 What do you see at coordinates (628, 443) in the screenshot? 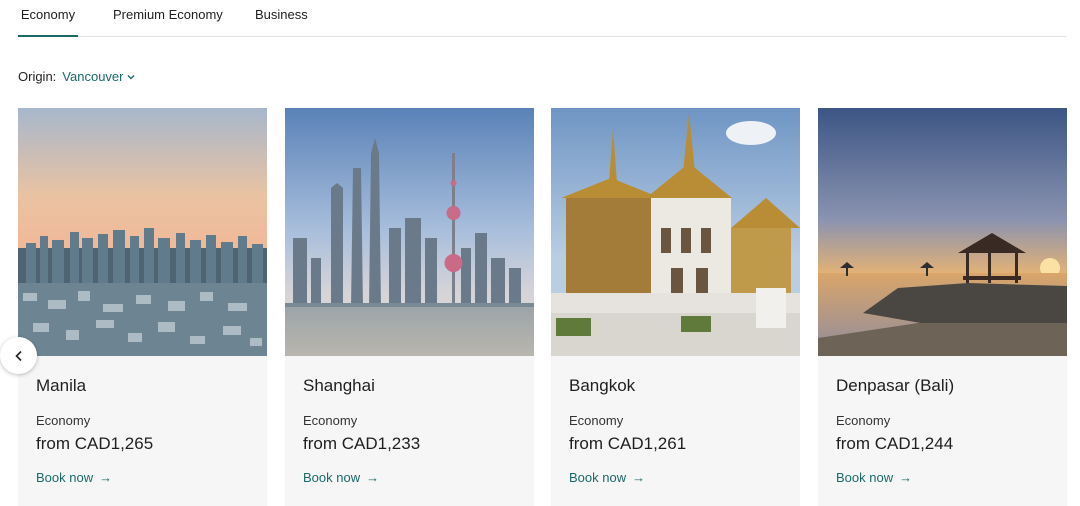
I see `fare-price: from CAD1,261` at bounding box center [628, 443].